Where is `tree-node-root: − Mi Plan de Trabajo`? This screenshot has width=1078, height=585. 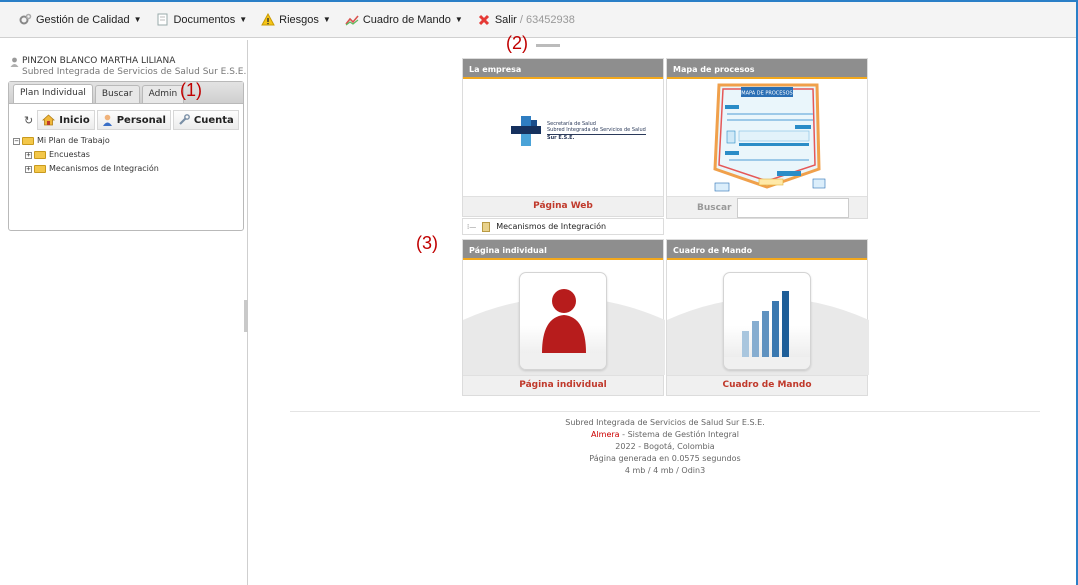 tree-node-root: − Mi Plan de Trabajo is located at coordinates (128, 141).